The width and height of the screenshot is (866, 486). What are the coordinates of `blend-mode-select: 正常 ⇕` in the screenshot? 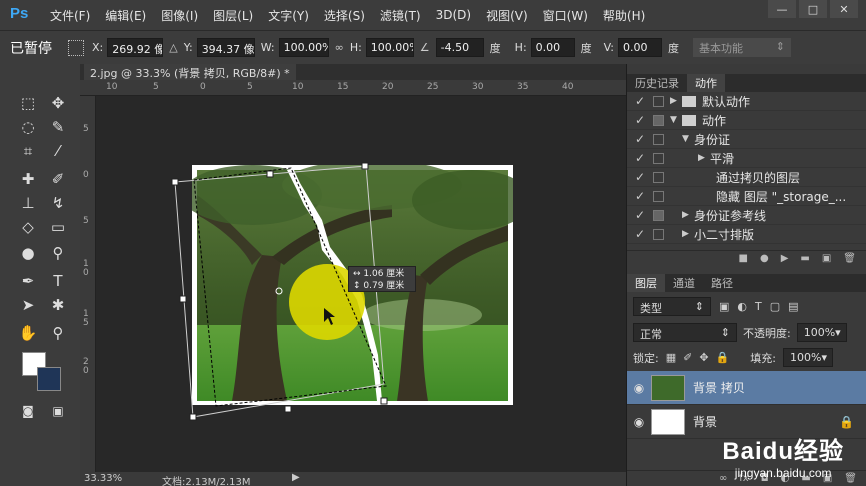 It's located at (685, 332).